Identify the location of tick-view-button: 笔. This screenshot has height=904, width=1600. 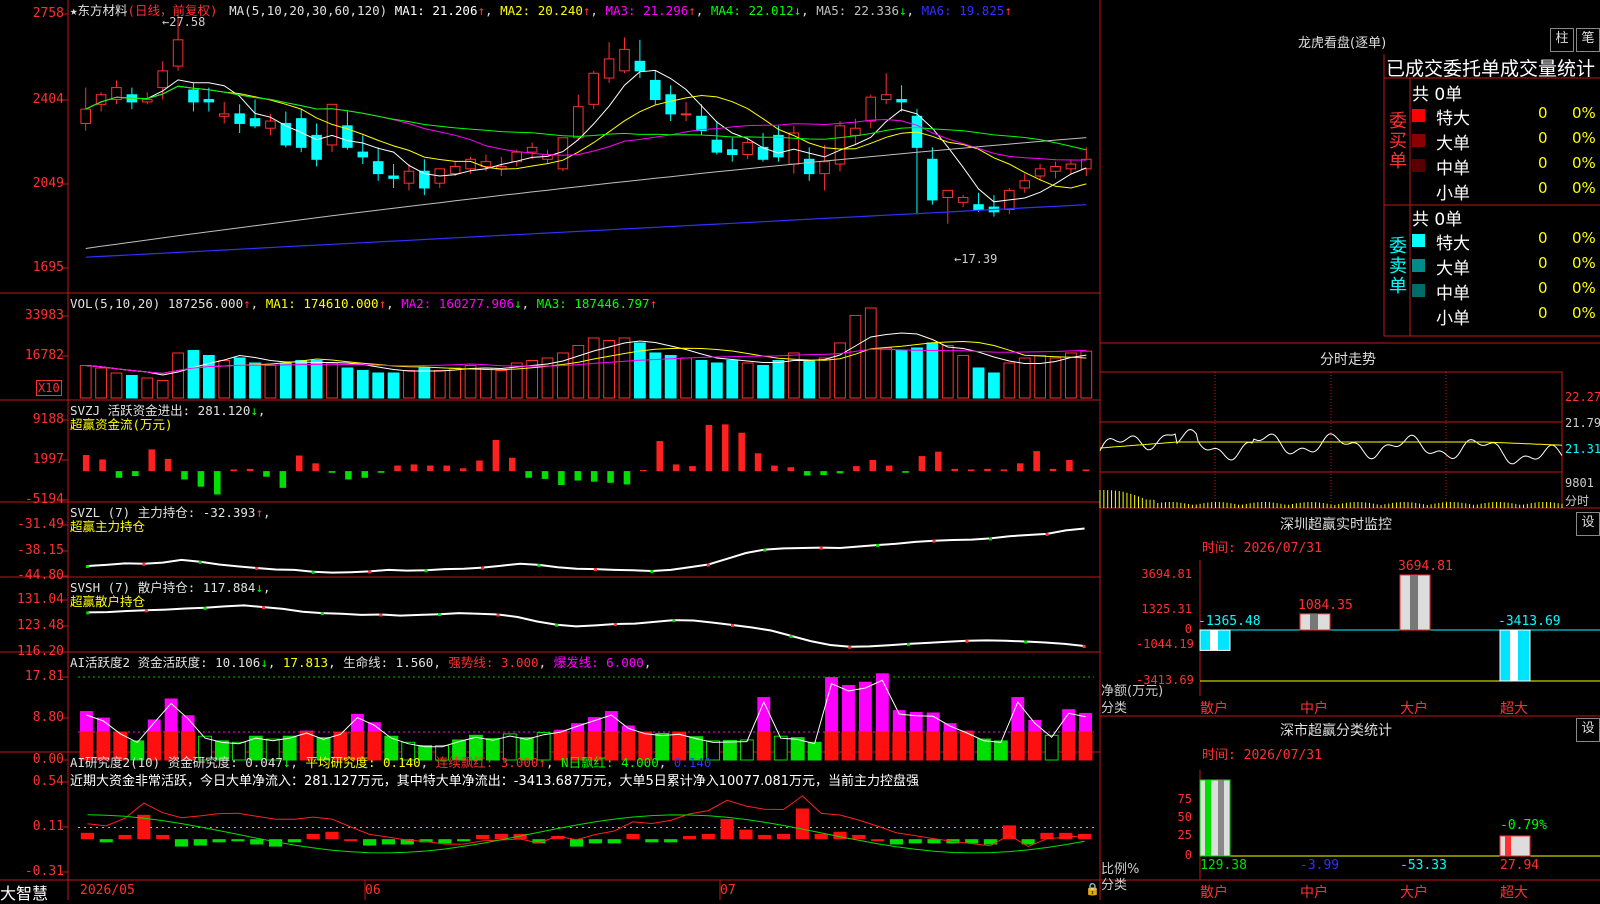
(1588, 40).